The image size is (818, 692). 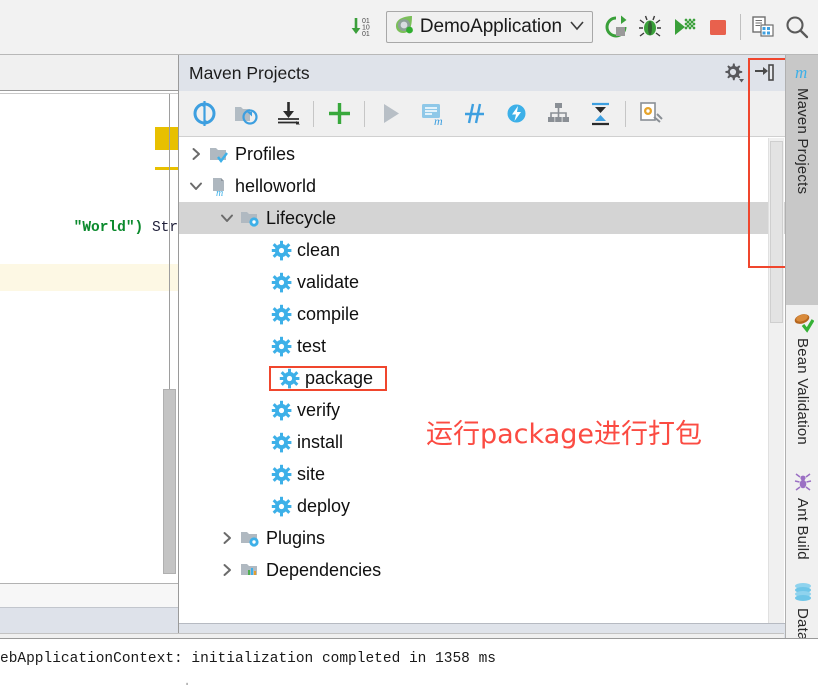 I want to click on sidebar-tab-bean-validation: Bean Validation, so click(x=802, y=385).